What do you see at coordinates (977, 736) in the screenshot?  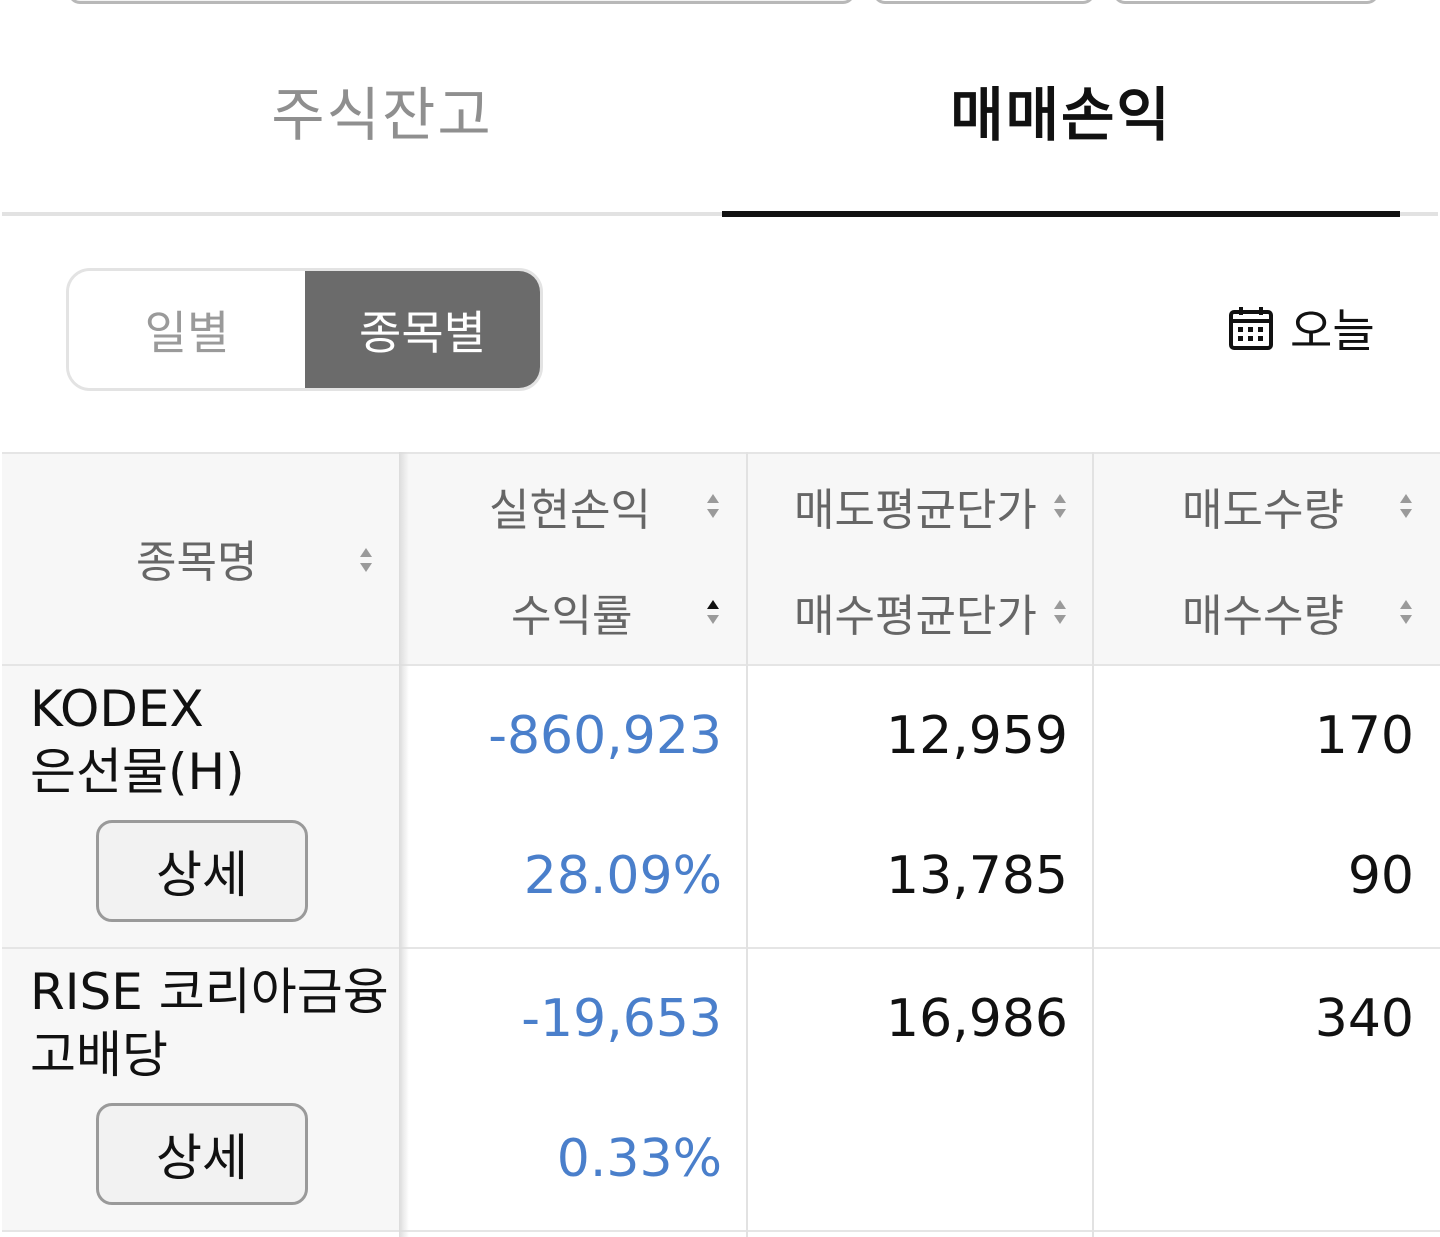 I see `sell-avg-price-value: 12,959` at bounding box center [977, 736].